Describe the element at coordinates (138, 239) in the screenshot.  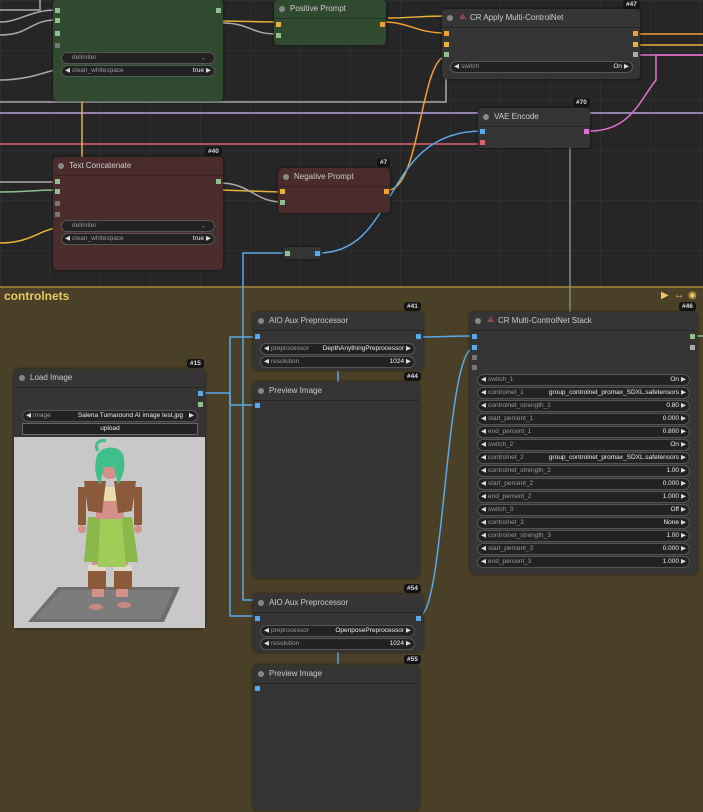
I see `clean-whitespace-toggle: ◀ clean_whitespace true ▶` at that location.